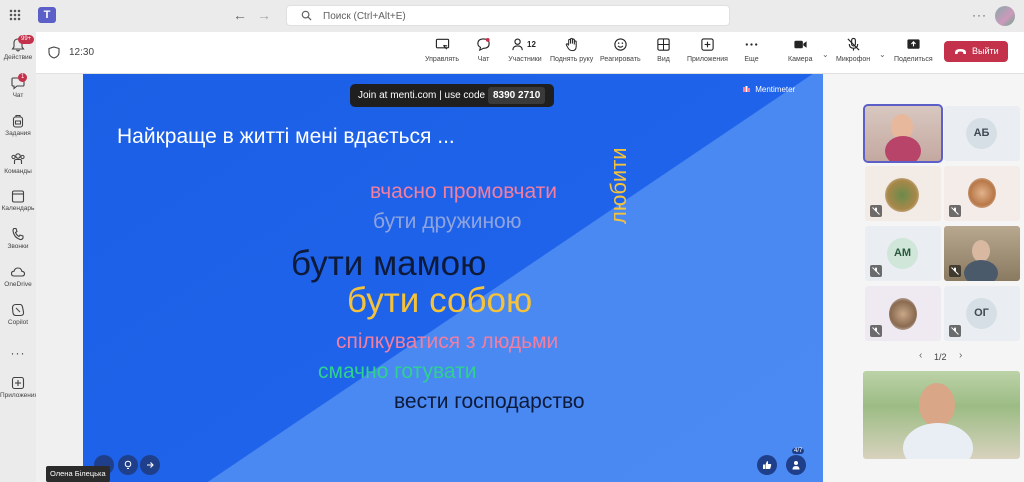 The image size is (1024, 482). I want to click on manage-button: Управлять, so click(442, 50).